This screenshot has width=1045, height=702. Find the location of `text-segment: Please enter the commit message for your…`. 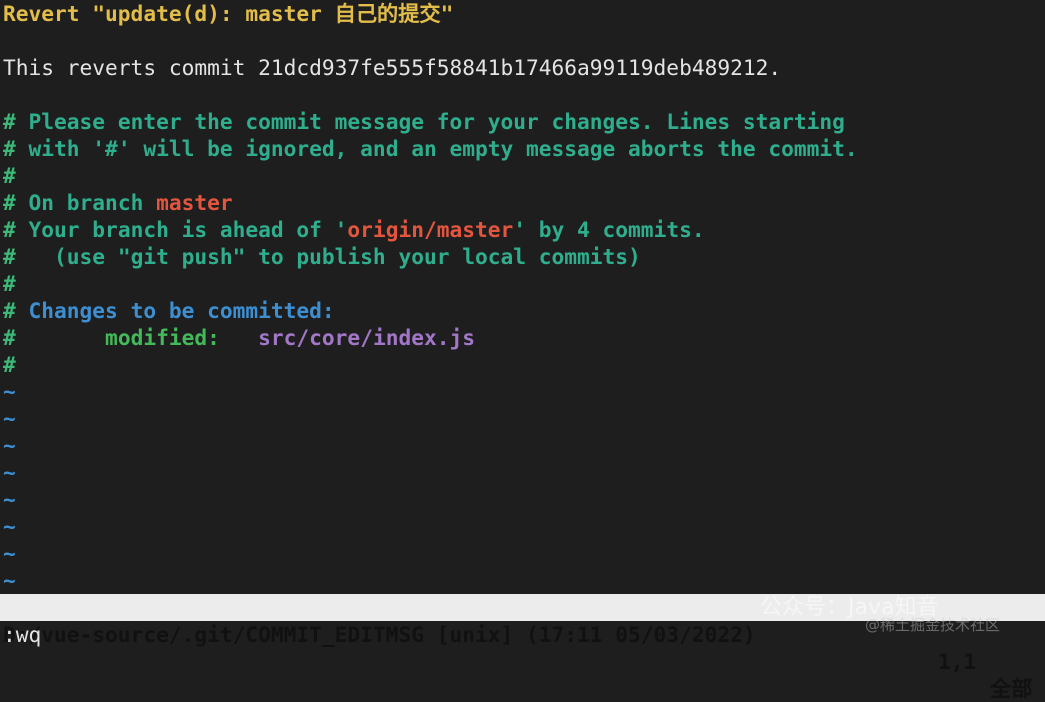

text-segment: Please enter the commit message for your… is located at coordinates (430, 121).